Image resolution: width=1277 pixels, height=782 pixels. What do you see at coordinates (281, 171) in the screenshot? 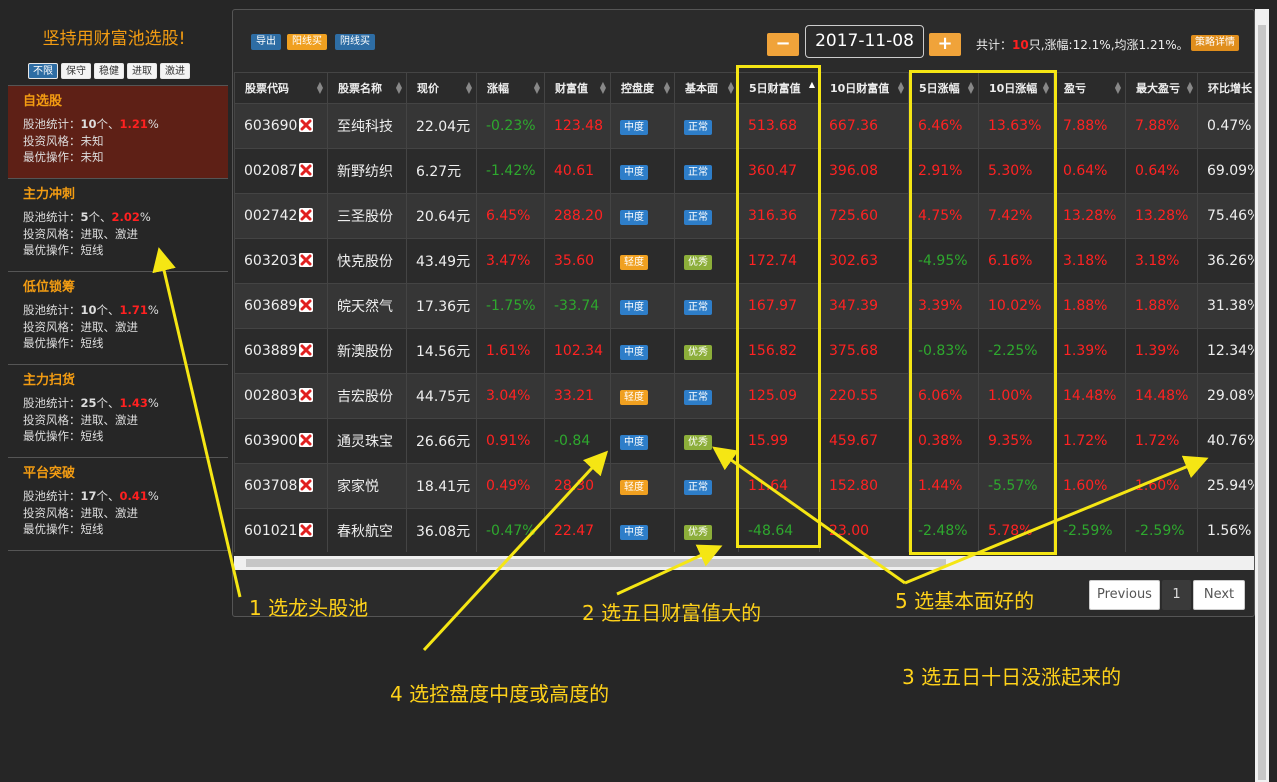
I see `cell-code: 002087` at bounding box center [281, 171].